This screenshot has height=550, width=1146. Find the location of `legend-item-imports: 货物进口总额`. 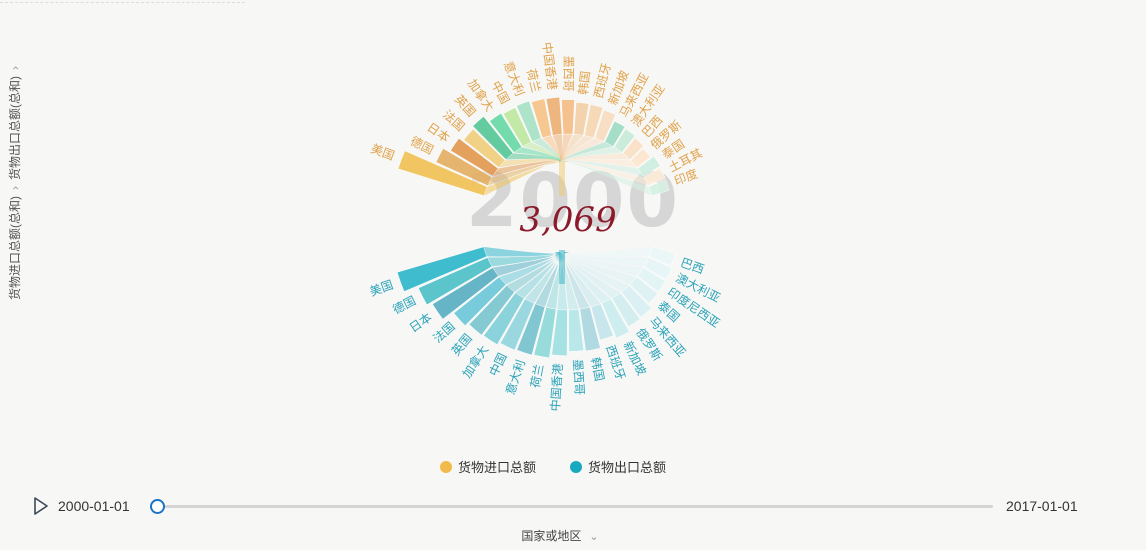

legend-item-imports: 货物进口总额 is located at coordinates (488, 466).